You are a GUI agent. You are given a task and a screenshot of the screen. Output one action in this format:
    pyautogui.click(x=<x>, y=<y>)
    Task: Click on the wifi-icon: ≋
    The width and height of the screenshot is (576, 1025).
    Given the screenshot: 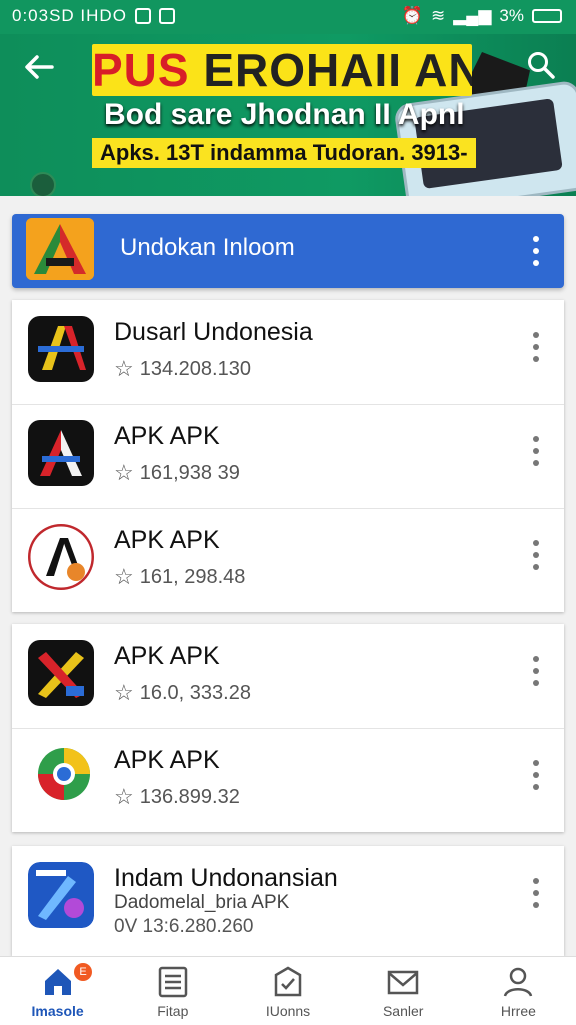 What is the action you would take?
    pyautogui.click(x=438, y=15)
    